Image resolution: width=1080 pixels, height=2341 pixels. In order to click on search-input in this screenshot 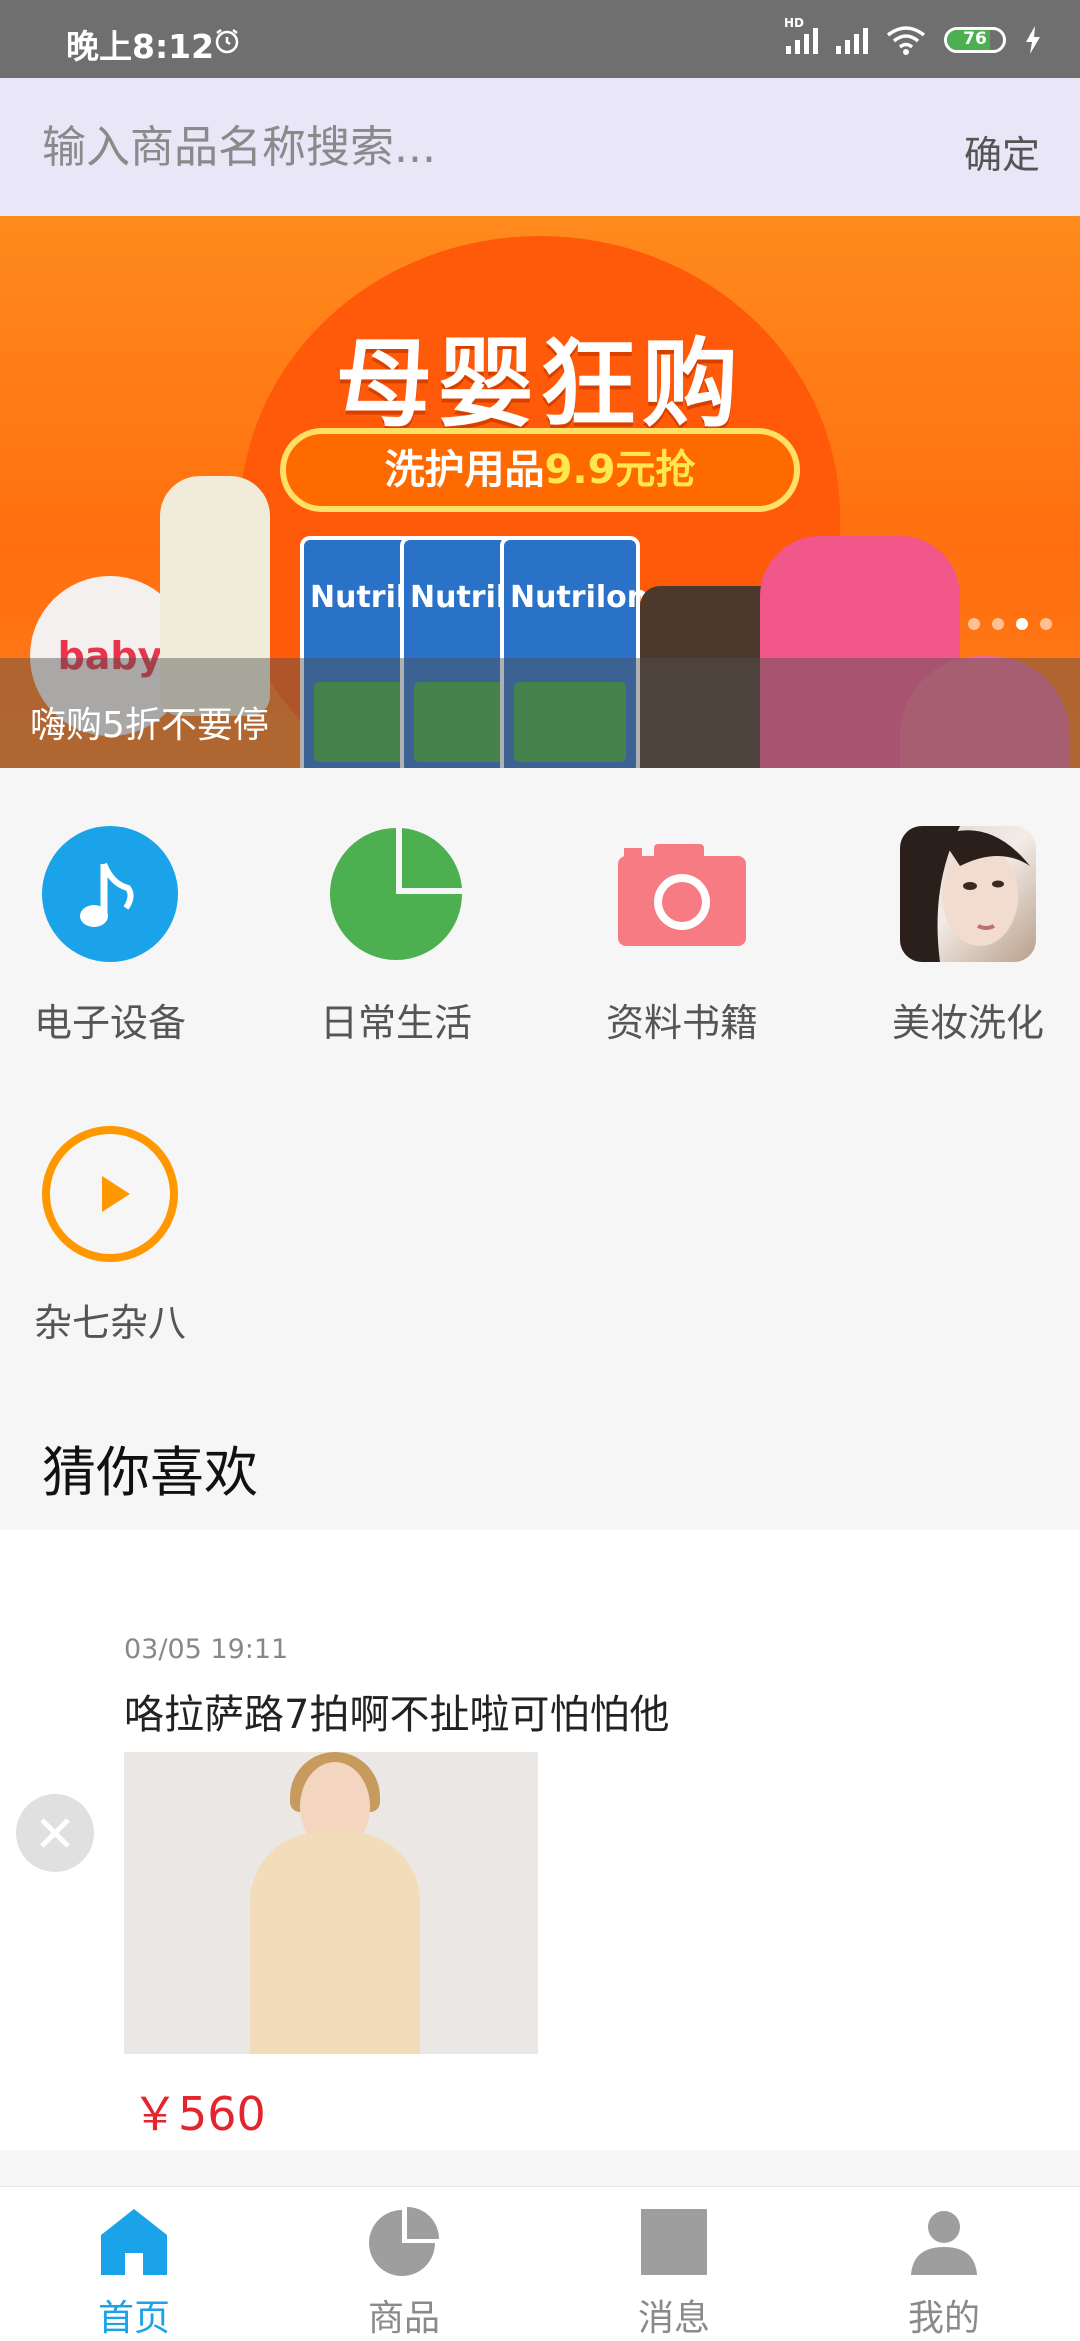, I will do `click(462, 147)`.